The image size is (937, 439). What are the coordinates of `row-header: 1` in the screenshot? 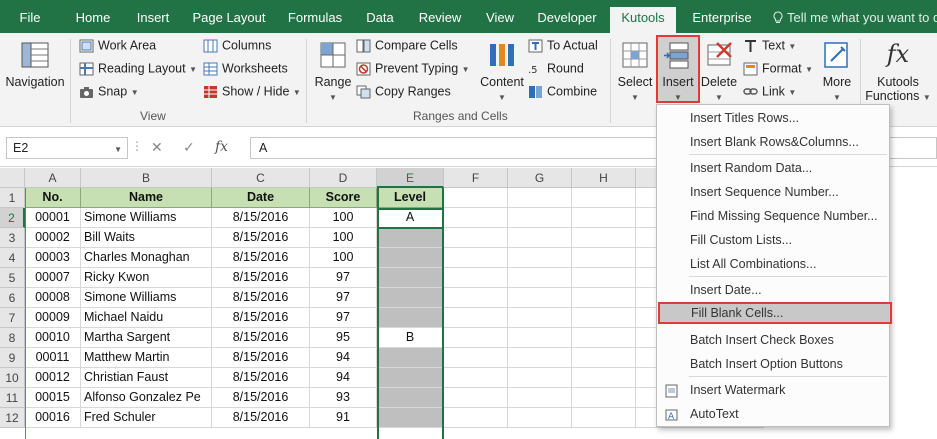 It's located at (12, 198).